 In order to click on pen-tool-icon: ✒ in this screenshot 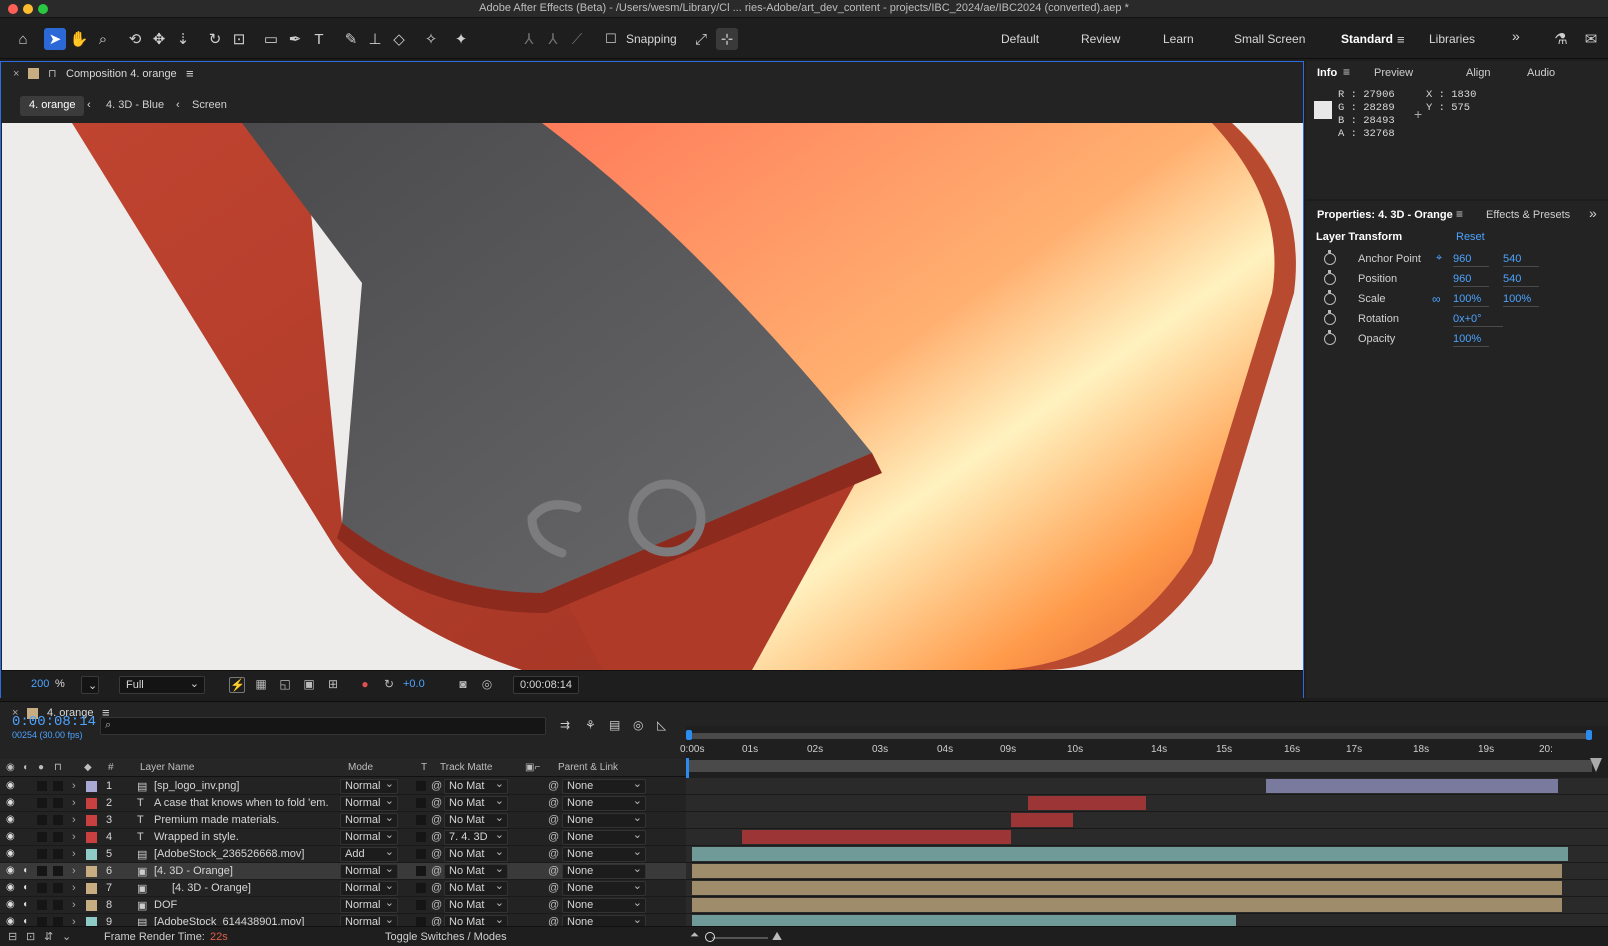, I will do `click(295, 39)`.